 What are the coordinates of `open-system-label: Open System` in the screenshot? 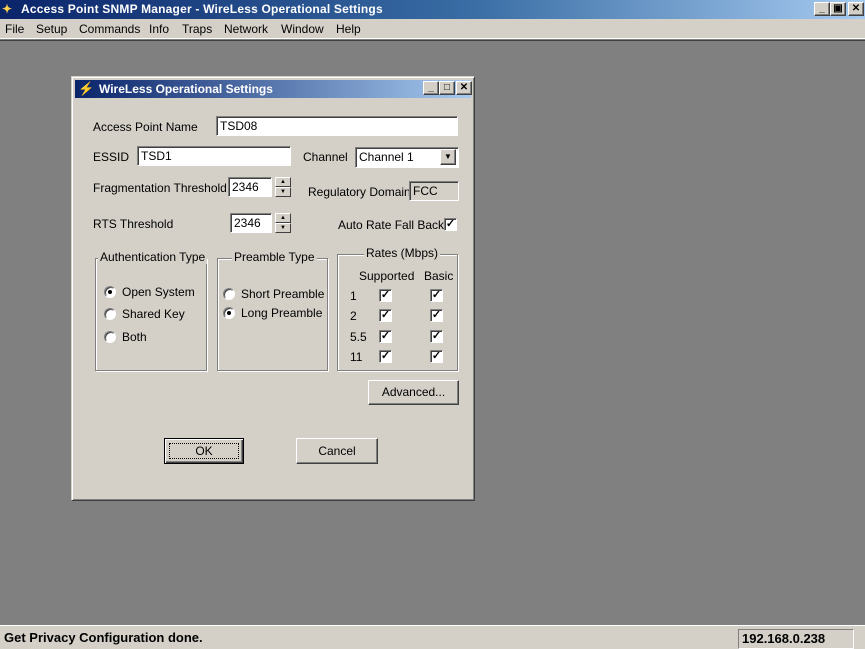 It's located at (158, 292).